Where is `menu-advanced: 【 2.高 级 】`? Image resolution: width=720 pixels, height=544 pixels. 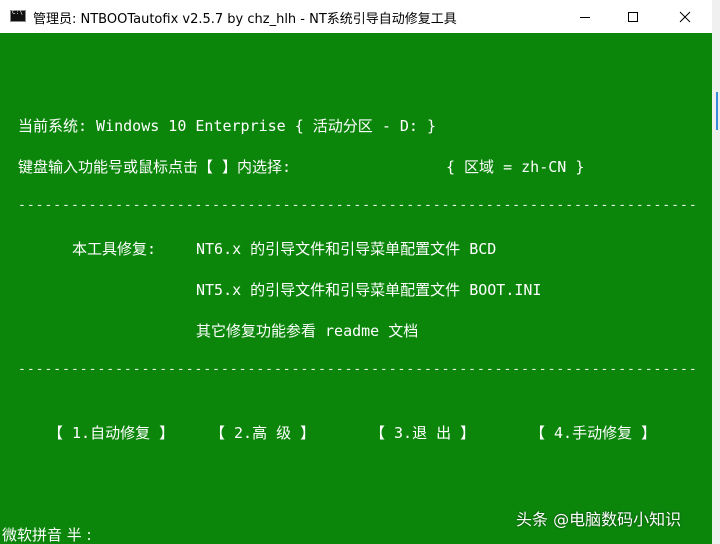
menu-advanced: 【 2.高 级 】 is located at coordinates (262, 432).